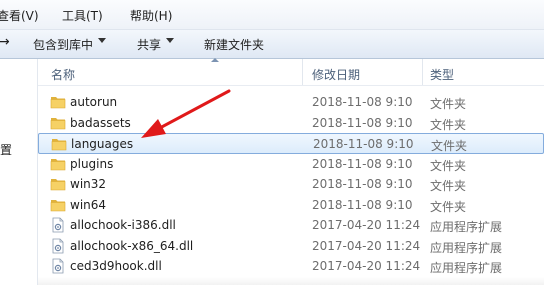 This screenshot has height=285, width=544. I want to click on red-pointer-arrow-annotation, so click(186, 113).